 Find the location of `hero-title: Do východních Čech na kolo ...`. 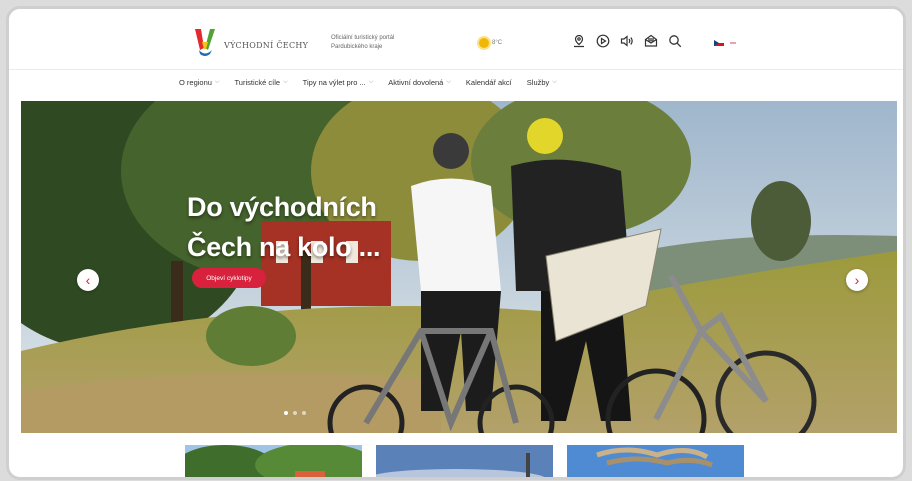

hero-title: Do východních Čech na kolo ... is located at coordinates (284, 227).